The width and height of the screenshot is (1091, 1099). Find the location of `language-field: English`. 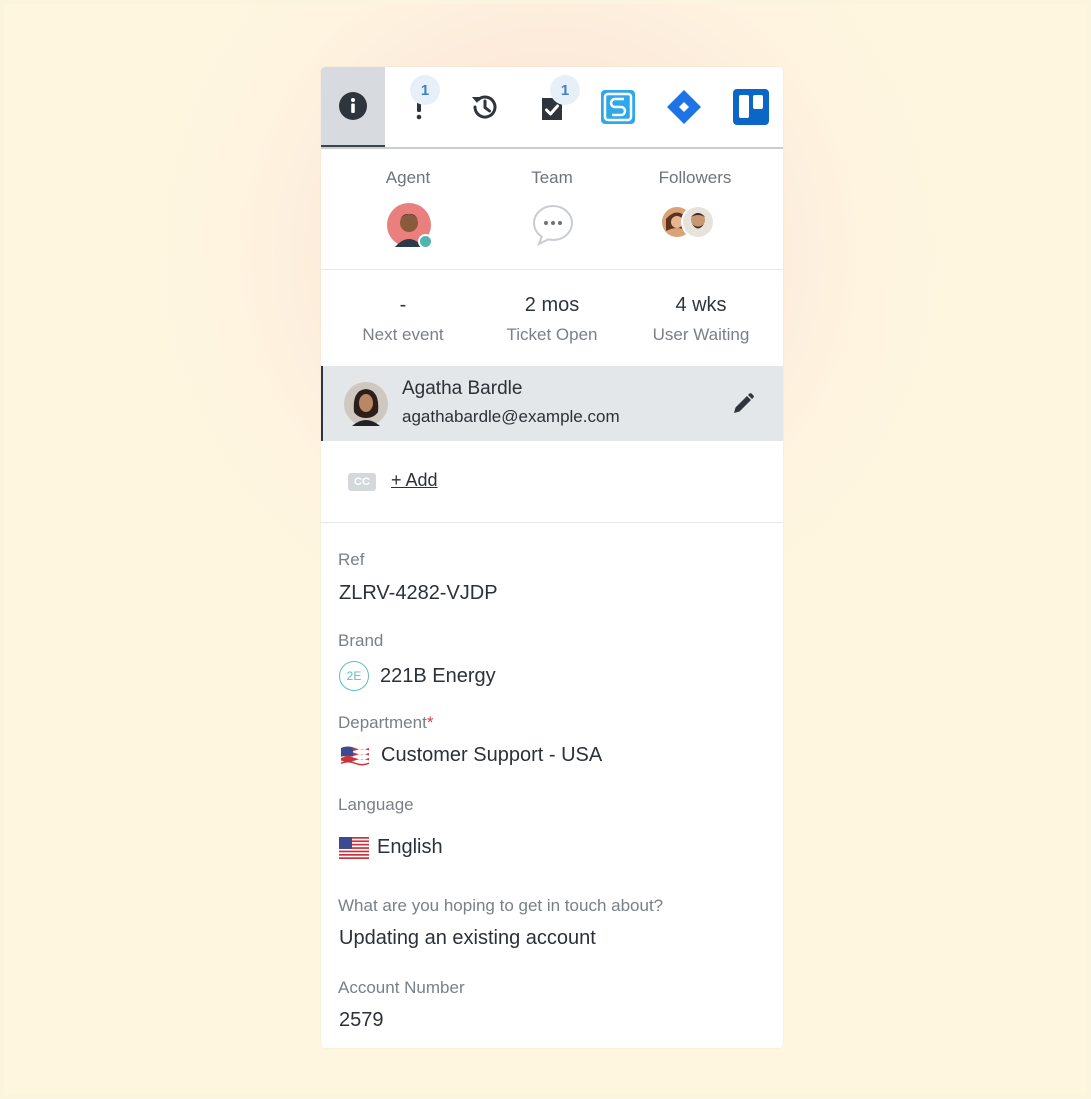

language-field: English is located at coordinates (391, 847).